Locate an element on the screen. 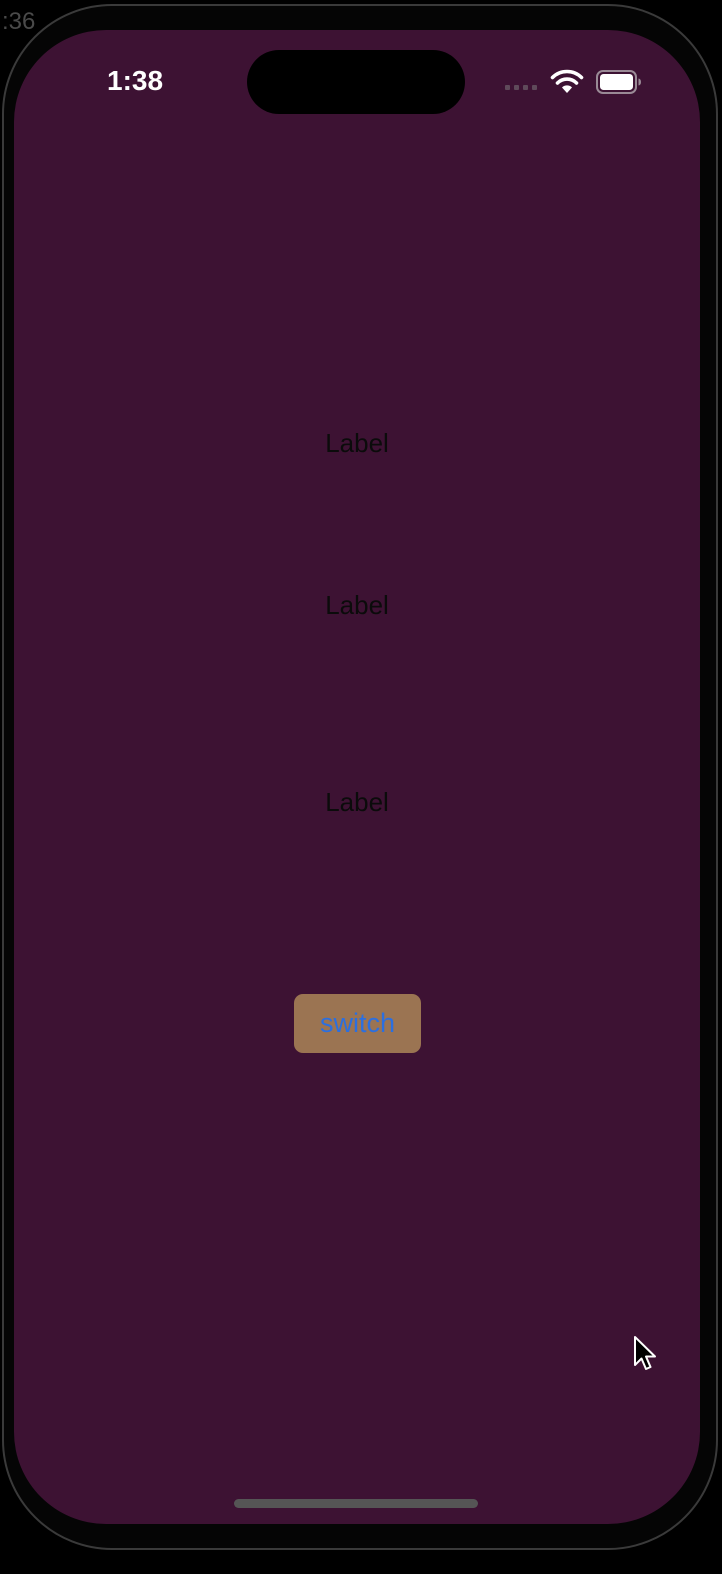 Image resolution: width=722 pixels, height=1574 pixels. label-2: Label is located at coordinates (357, 605).